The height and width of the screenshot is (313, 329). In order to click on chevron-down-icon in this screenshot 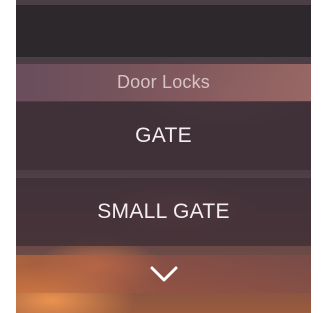, I will do `click(164, 274)`.